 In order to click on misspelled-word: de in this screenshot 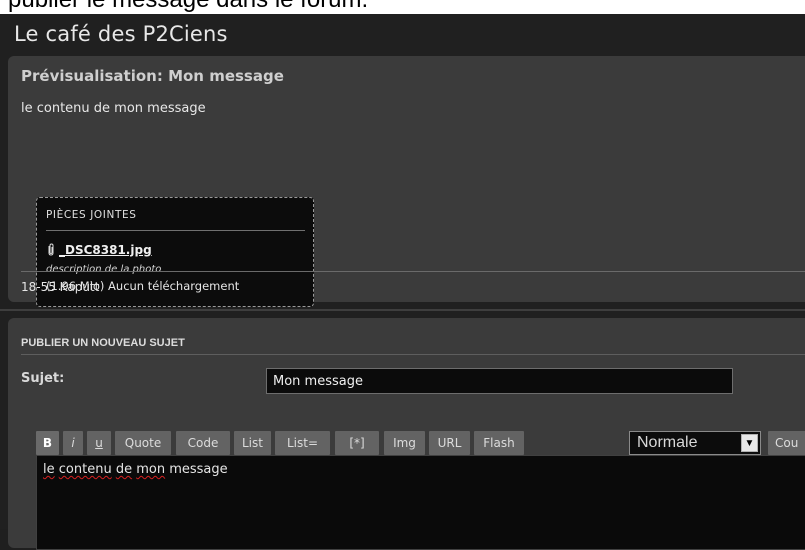, I will do `click(124, 469)`.